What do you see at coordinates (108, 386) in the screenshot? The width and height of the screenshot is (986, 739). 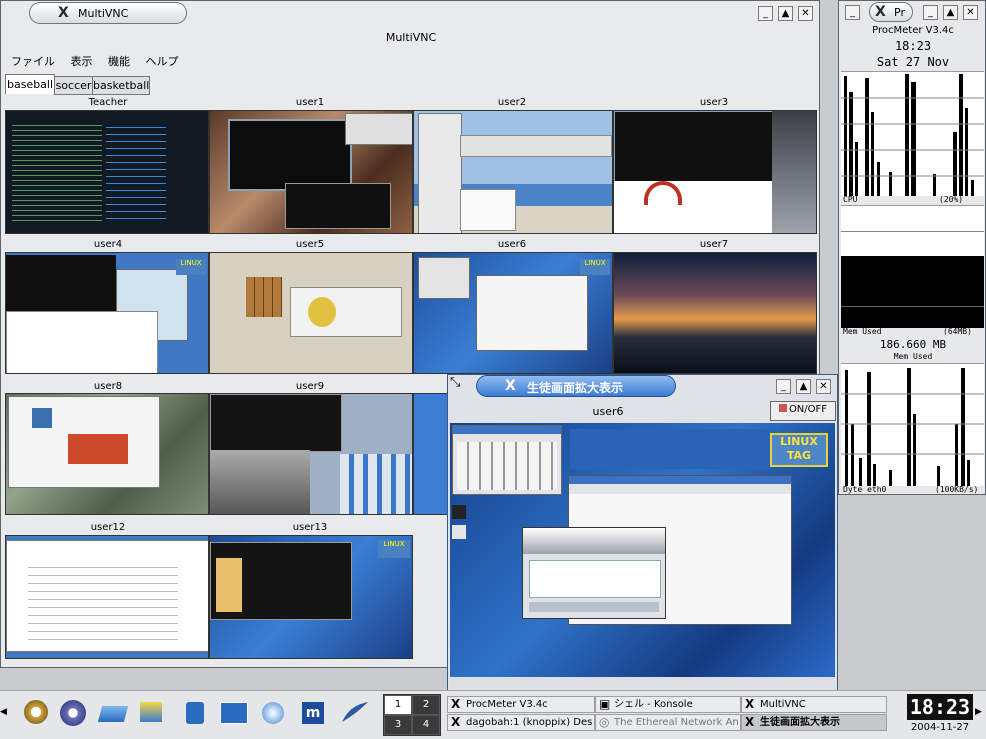 I see `label-user8: user8` at bounding box center [108, 386].